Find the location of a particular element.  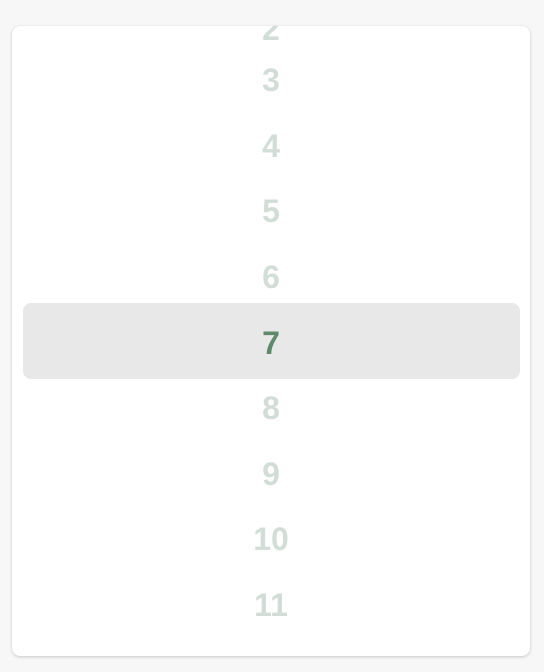

picker-item-5: 5 is located at coordinates (271, 211).